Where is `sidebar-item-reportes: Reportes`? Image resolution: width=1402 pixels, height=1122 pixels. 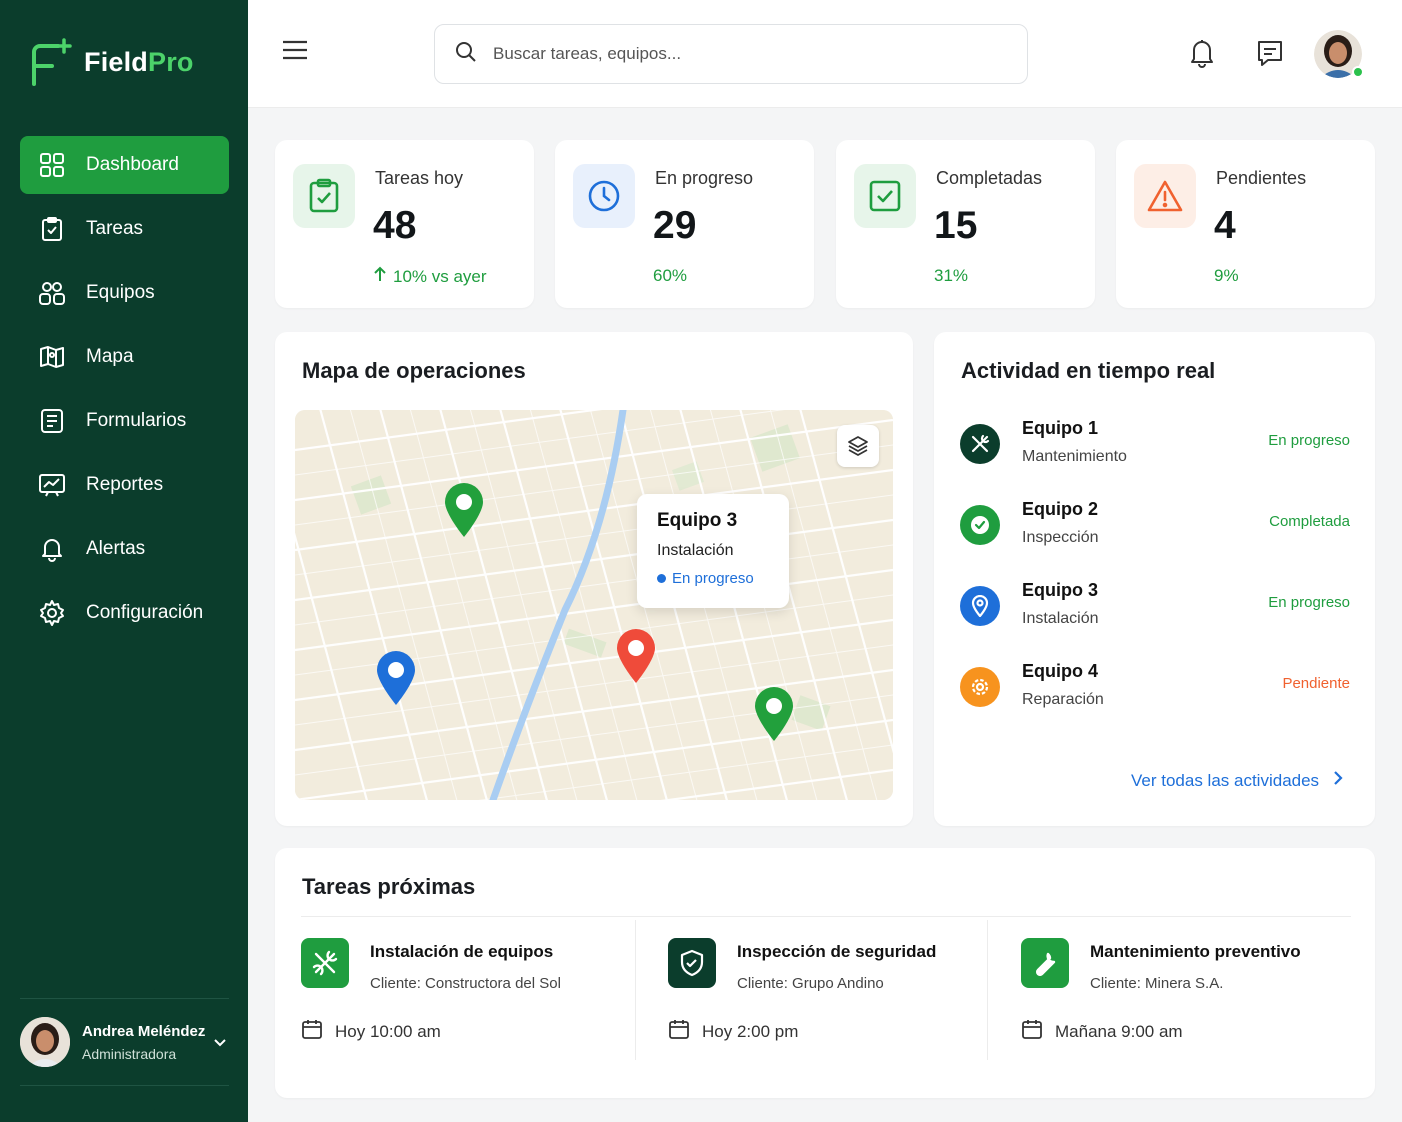 sidebar-item-reportes: Reportes is located at coordinates (124, 485).